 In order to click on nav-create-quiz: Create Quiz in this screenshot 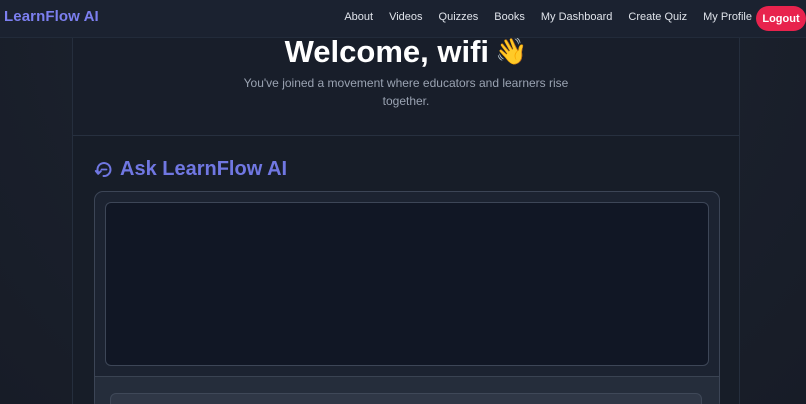, I will do `click(657, 17)`.